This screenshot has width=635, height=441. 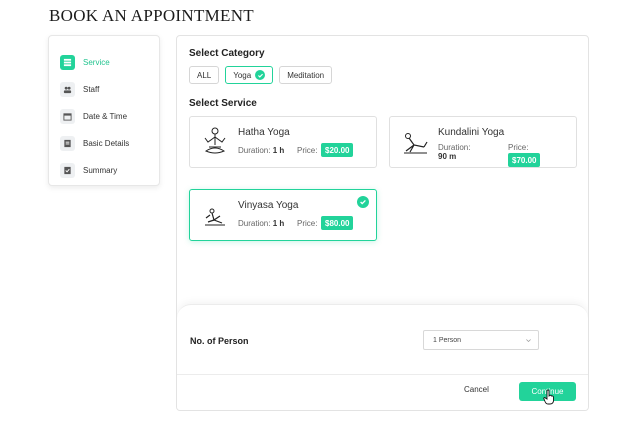 What do you see at coordinates (454, 152) in the screenshot?
I see `service-duration: Duration: 90 m` at bounding box center [454, 152].